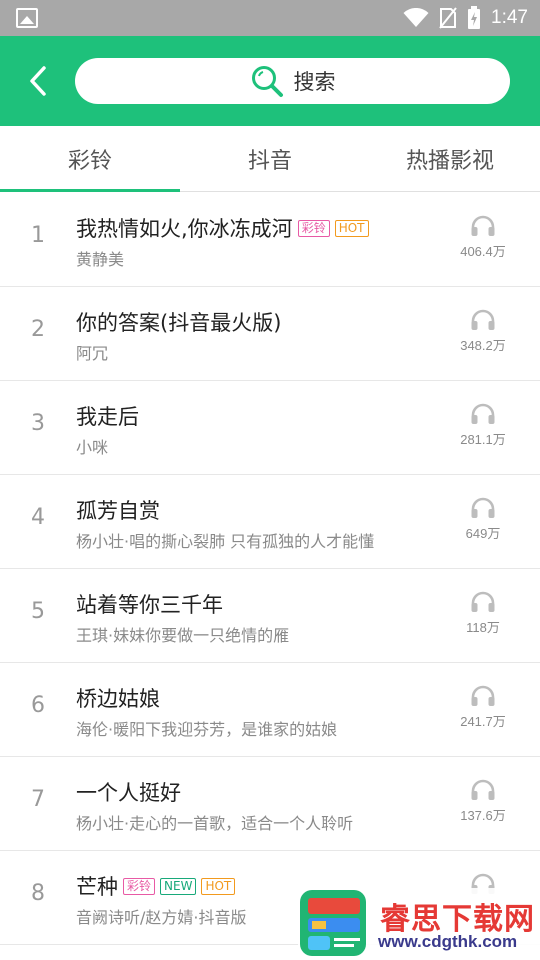  What do you see at coordinates (483, 331) in the screenshot?
I see `play-count: 348.2万` at bounding box center [483, 331].